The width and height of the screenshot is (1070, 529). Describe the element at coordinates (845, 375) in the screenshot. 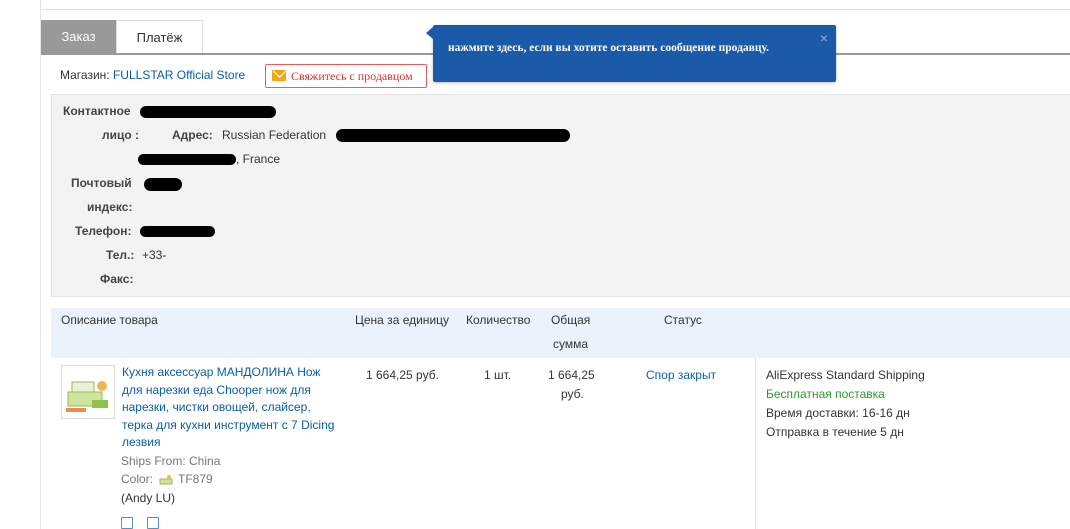

I see `shipping-method: AliExpress Standard Shipping` at that location.